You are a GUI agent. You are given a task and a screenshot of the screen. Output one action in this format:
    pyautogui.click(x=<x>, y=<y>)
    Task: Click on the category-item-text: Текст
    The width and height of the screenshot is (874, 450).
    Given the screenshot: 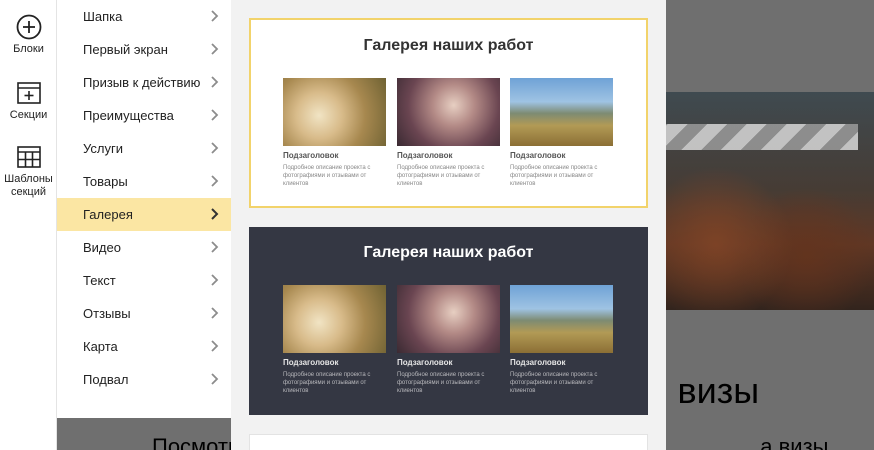 What is the action you would take?
    pyautogui.click(x=144, y=280)
    